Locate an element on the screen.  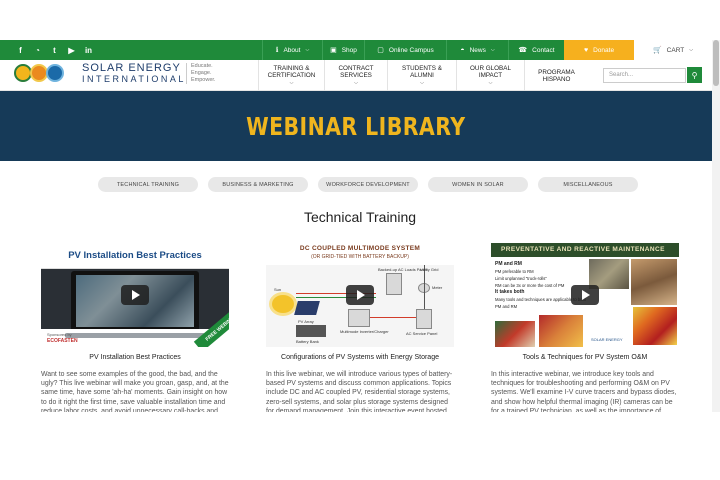
nav-contract-services: CONTRACT SERVICES ⌵ is located at coordinates (355, 75).